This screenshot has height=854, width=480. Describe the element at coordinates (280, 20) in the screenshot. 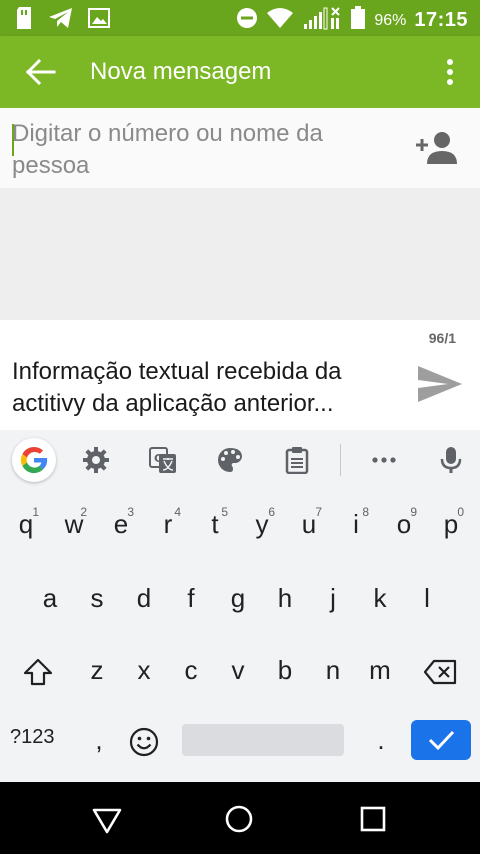

I see `wifi-icon` at that location.